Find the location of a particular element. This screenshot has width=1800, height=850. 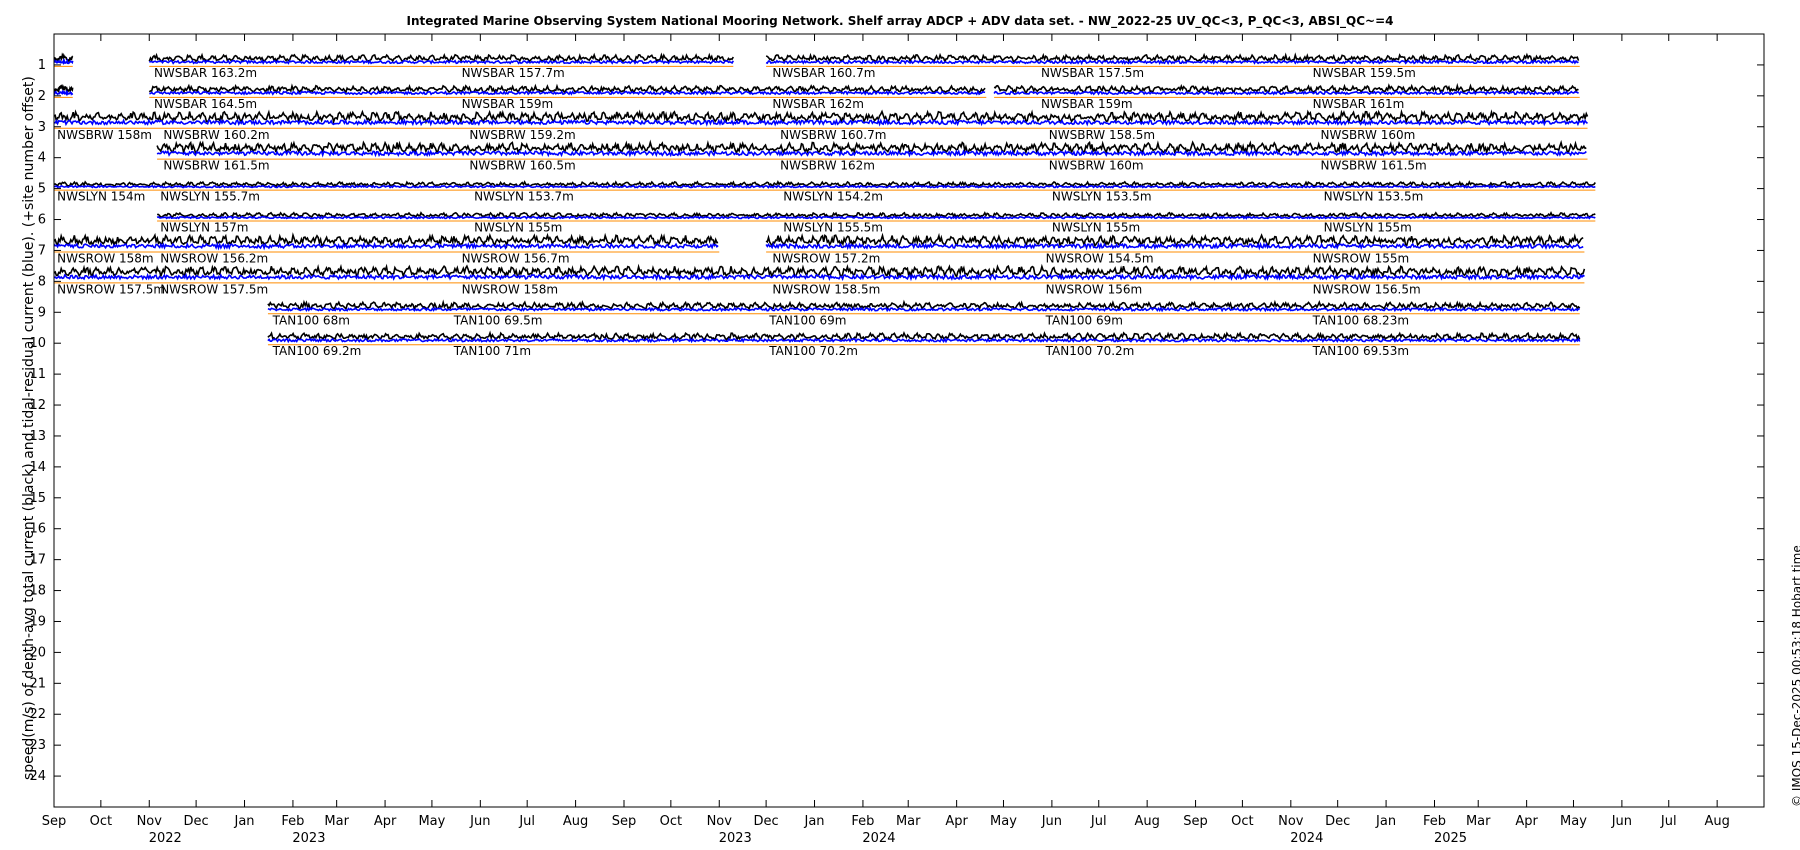

site-label-6-4: NWSLYN 155m is located at coordinates (1368, 228).